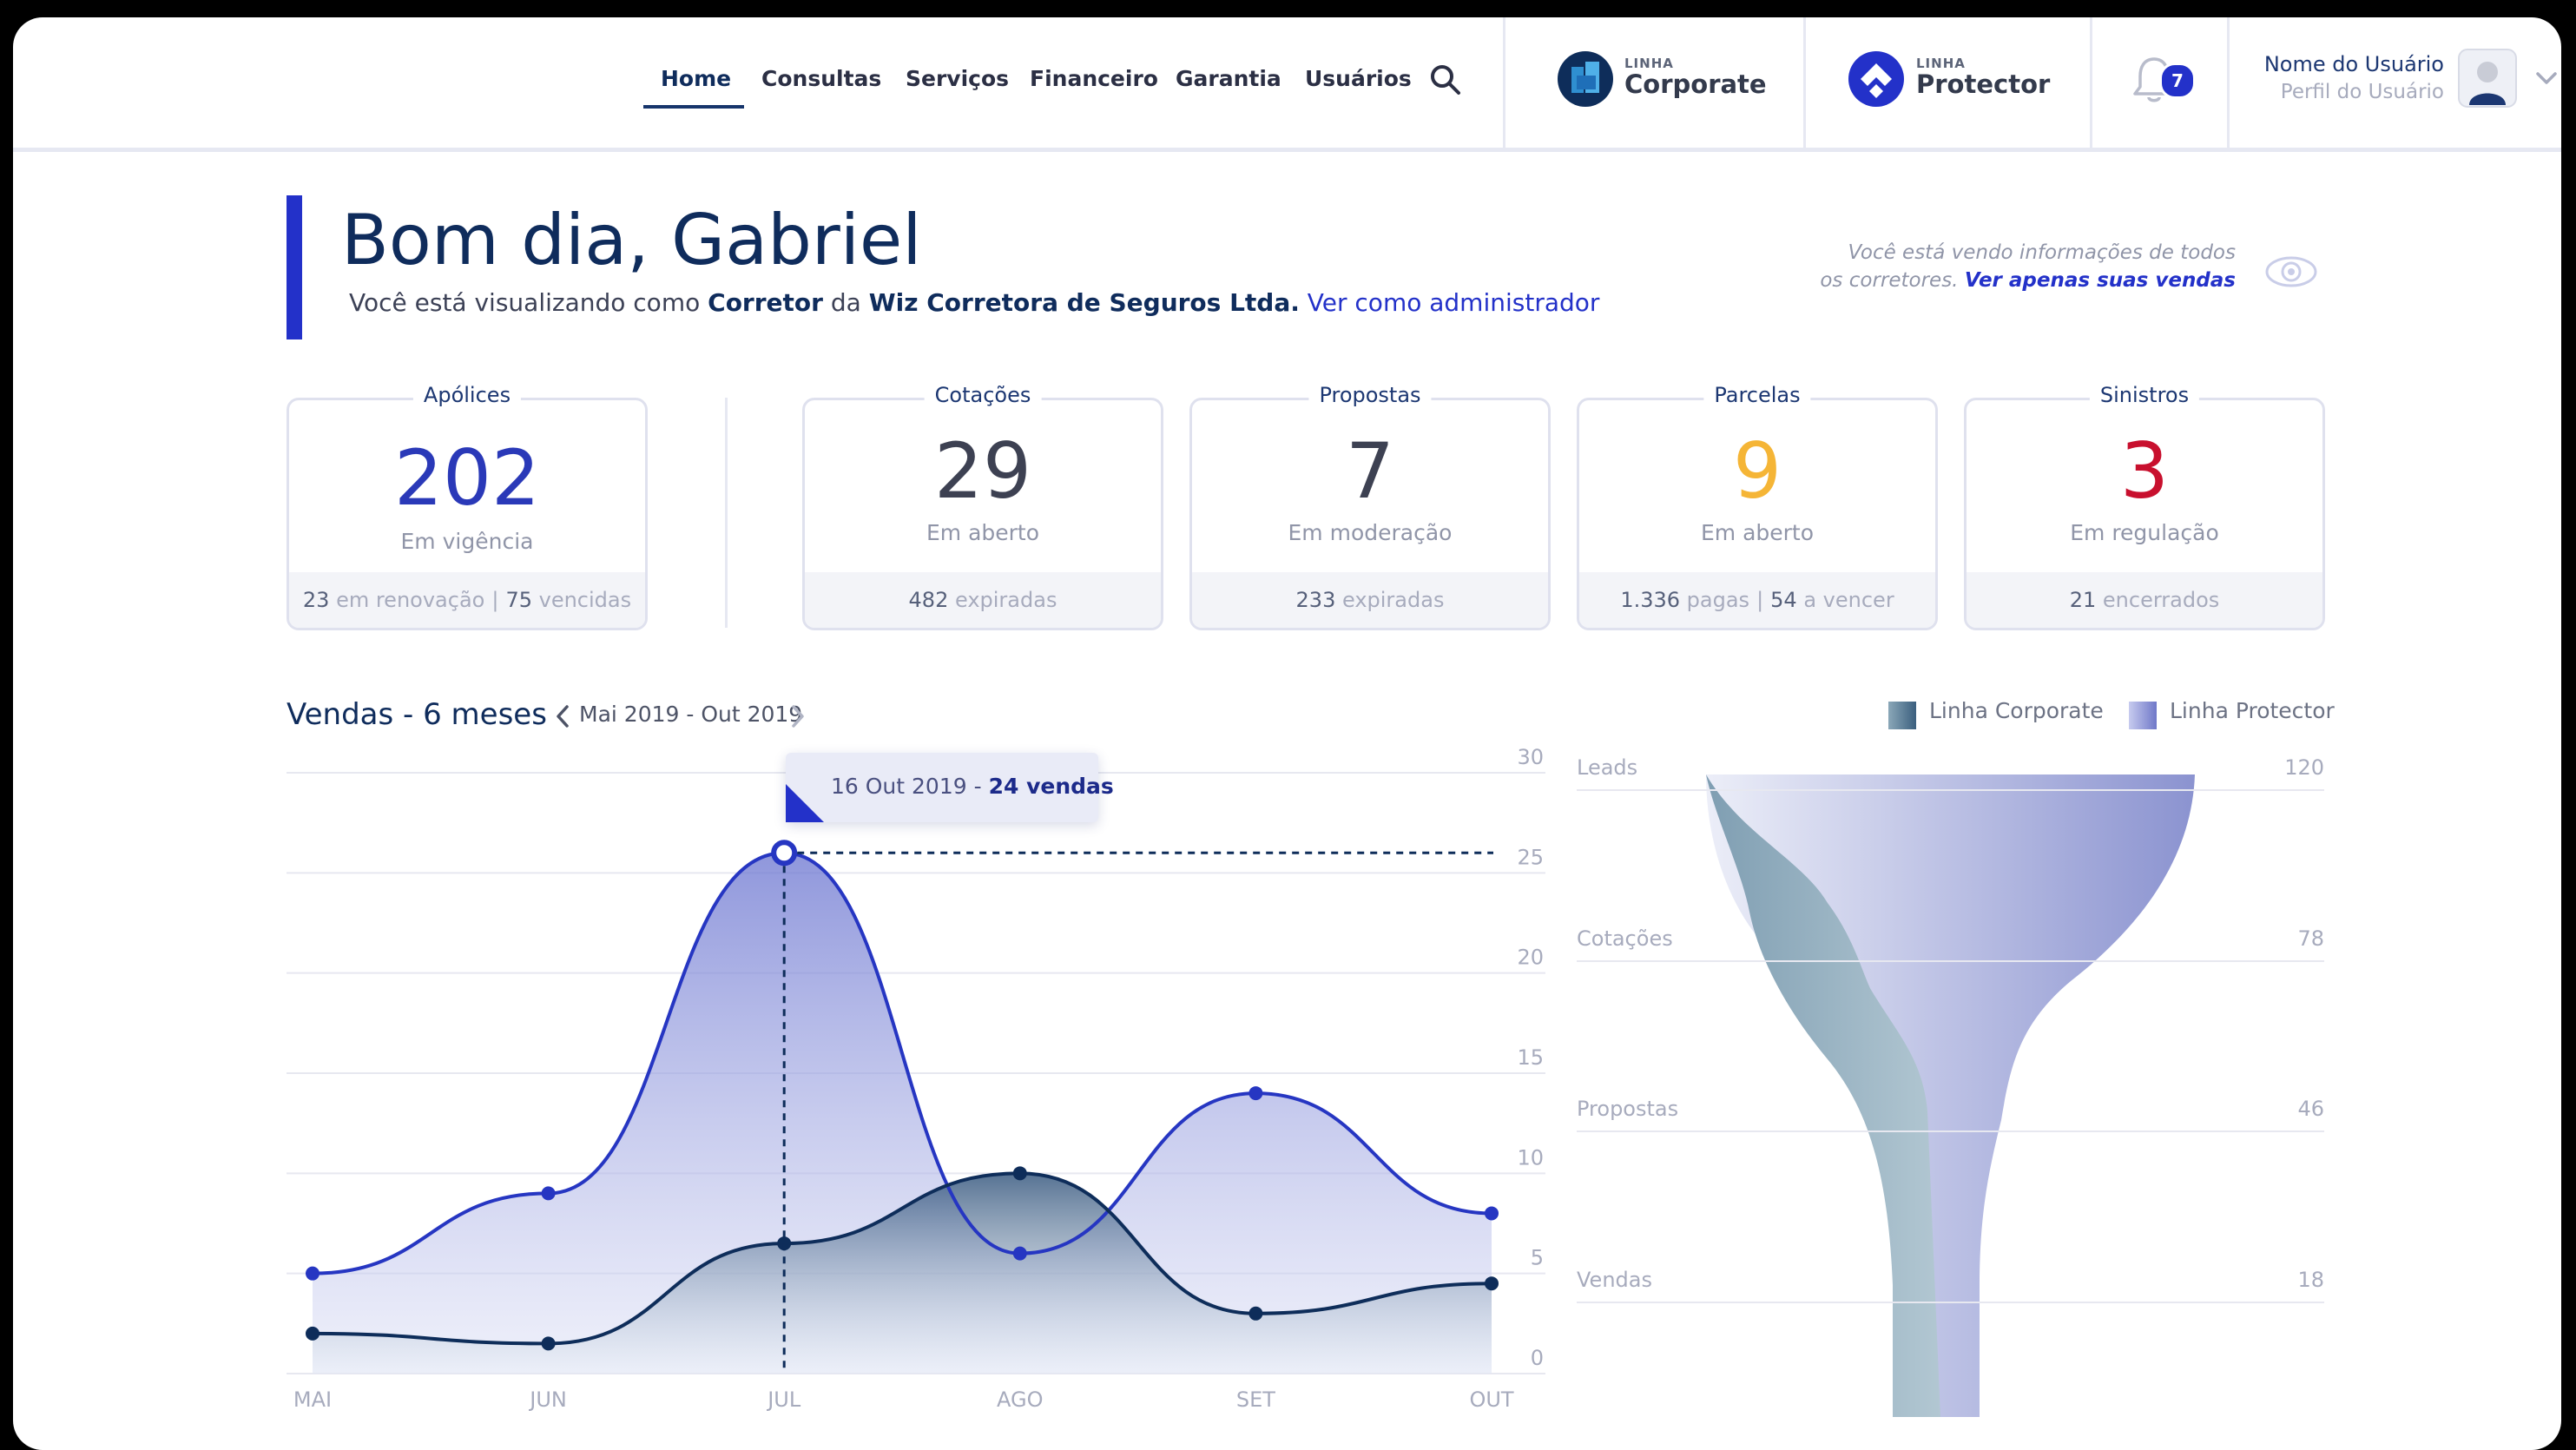  What do you see at coordinates (1625, 938) in the screenshot?
I see `funnel-stage-label: Cotações` at bounding box center [1625, 938].